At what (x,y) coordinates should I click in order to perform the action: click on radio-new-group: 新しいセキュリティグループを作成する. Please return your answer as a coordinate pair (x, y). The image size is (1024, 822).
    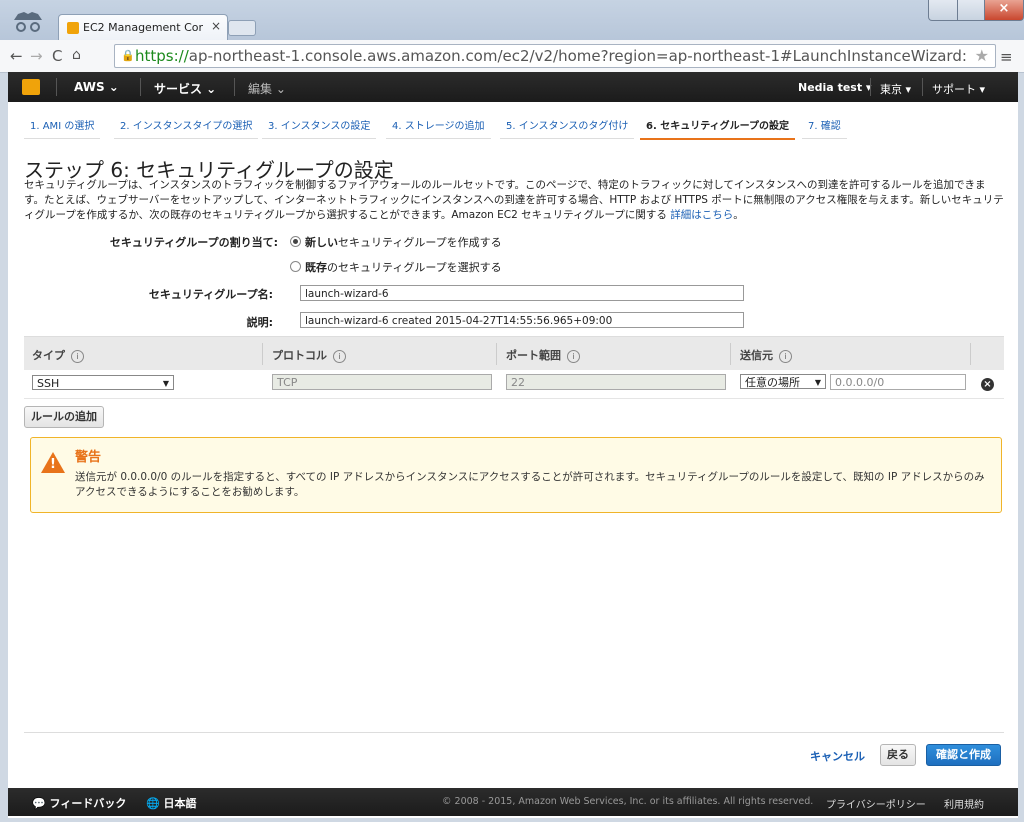
    Looking at the image, I should click on (396, 242).